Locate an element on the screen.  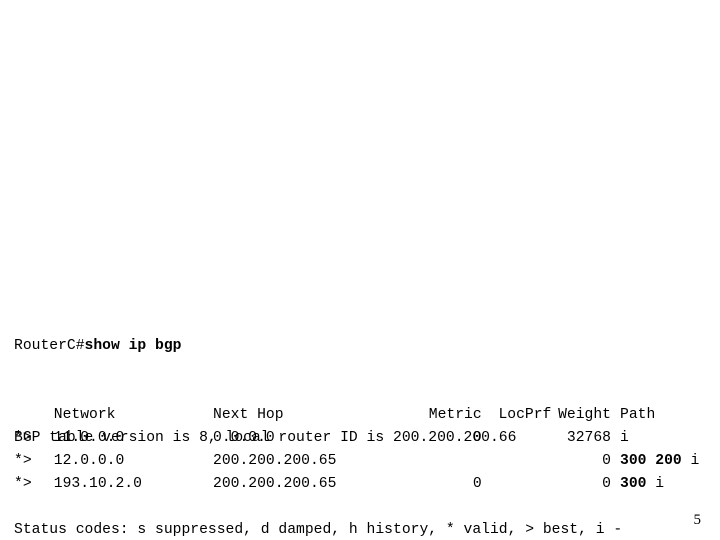
row-network: 11.0.0.0 is located at coordinates (89, 438).